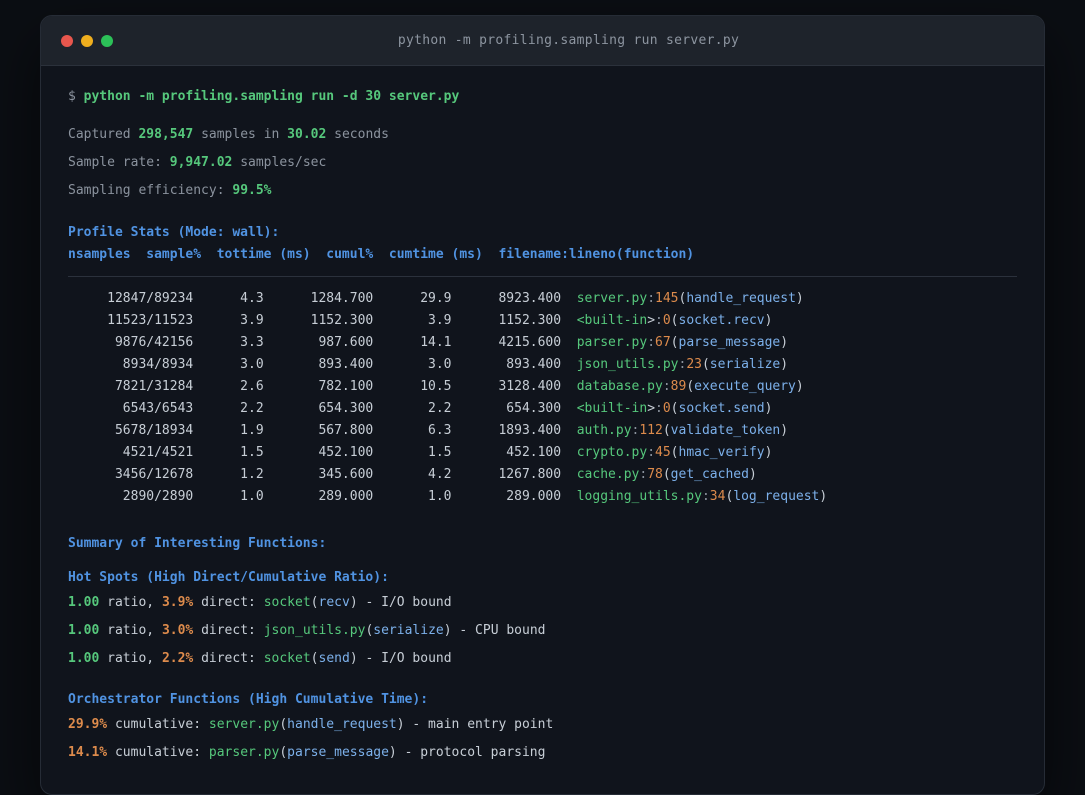 The image size is (1085, 795). Describe the element at coordinates (498, 630) in the screenshot. I see `hot-note: - CPU bound` at that location.